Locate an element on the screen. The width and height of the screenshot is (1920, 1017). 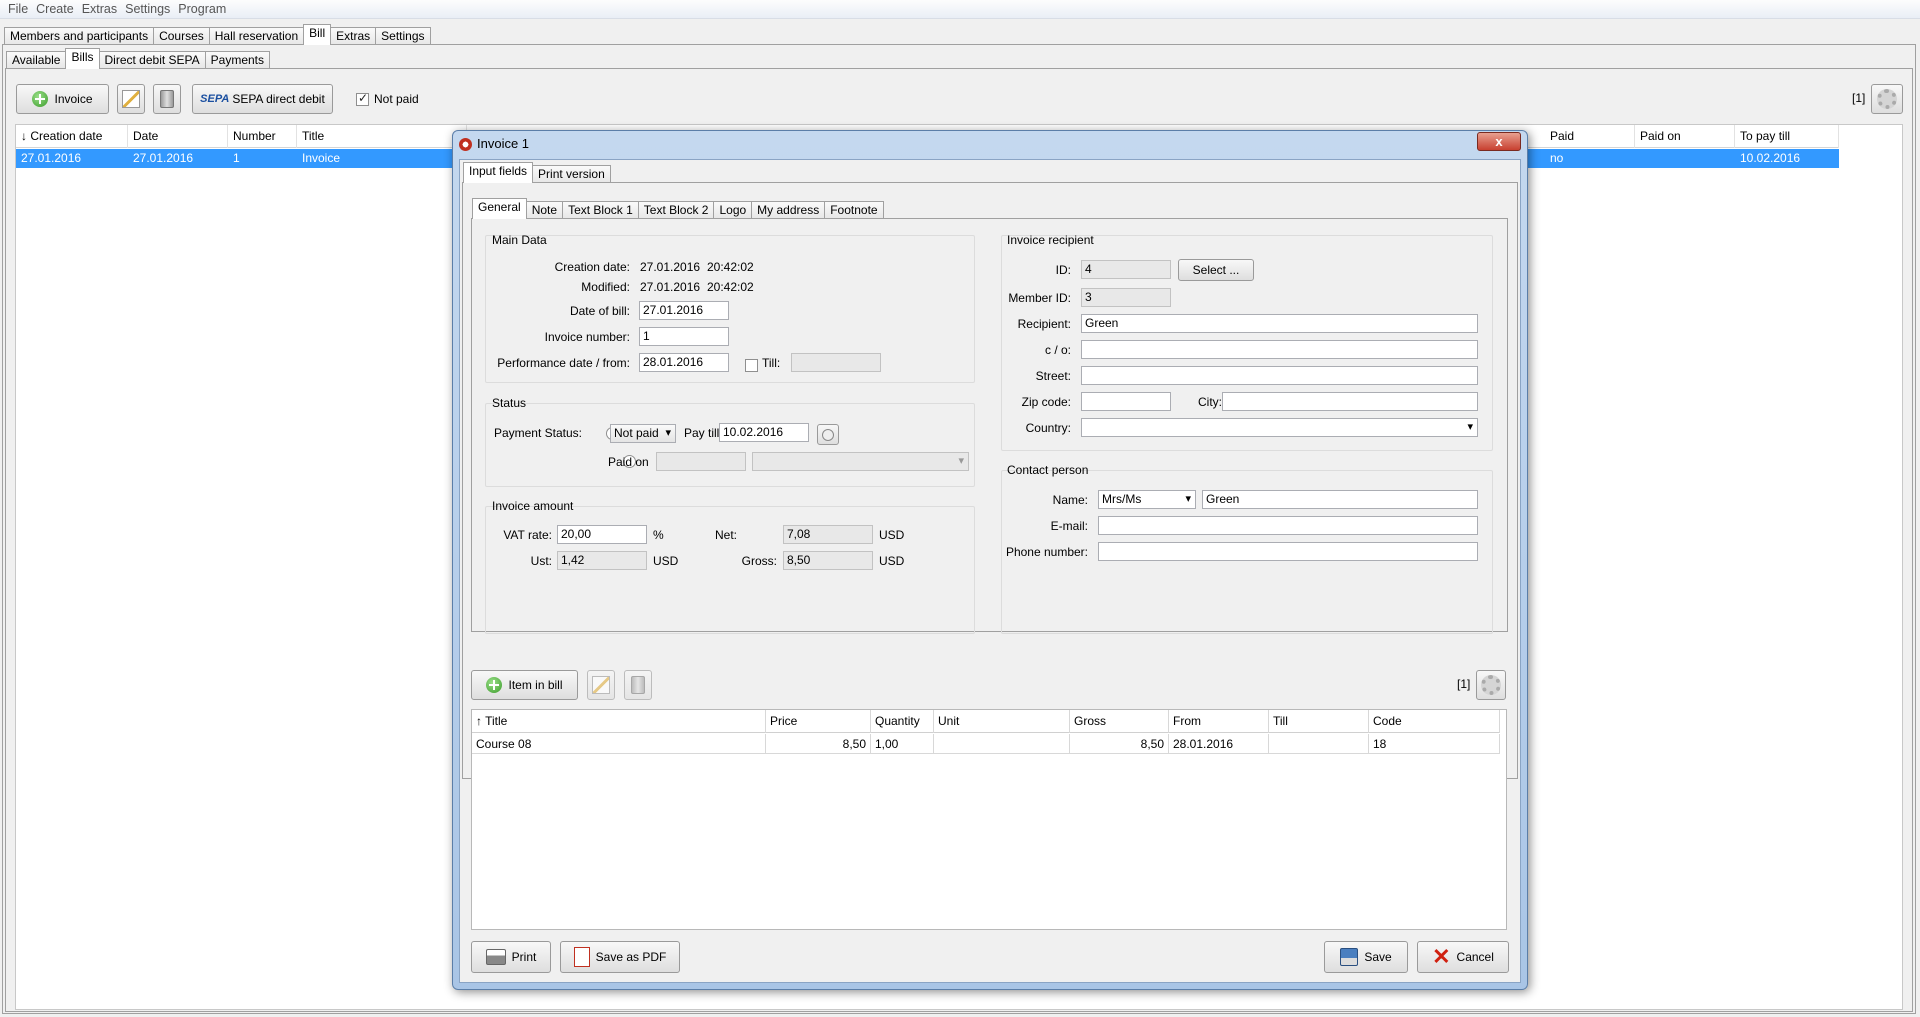
print-button: Print is located at coordinates (511, 957).